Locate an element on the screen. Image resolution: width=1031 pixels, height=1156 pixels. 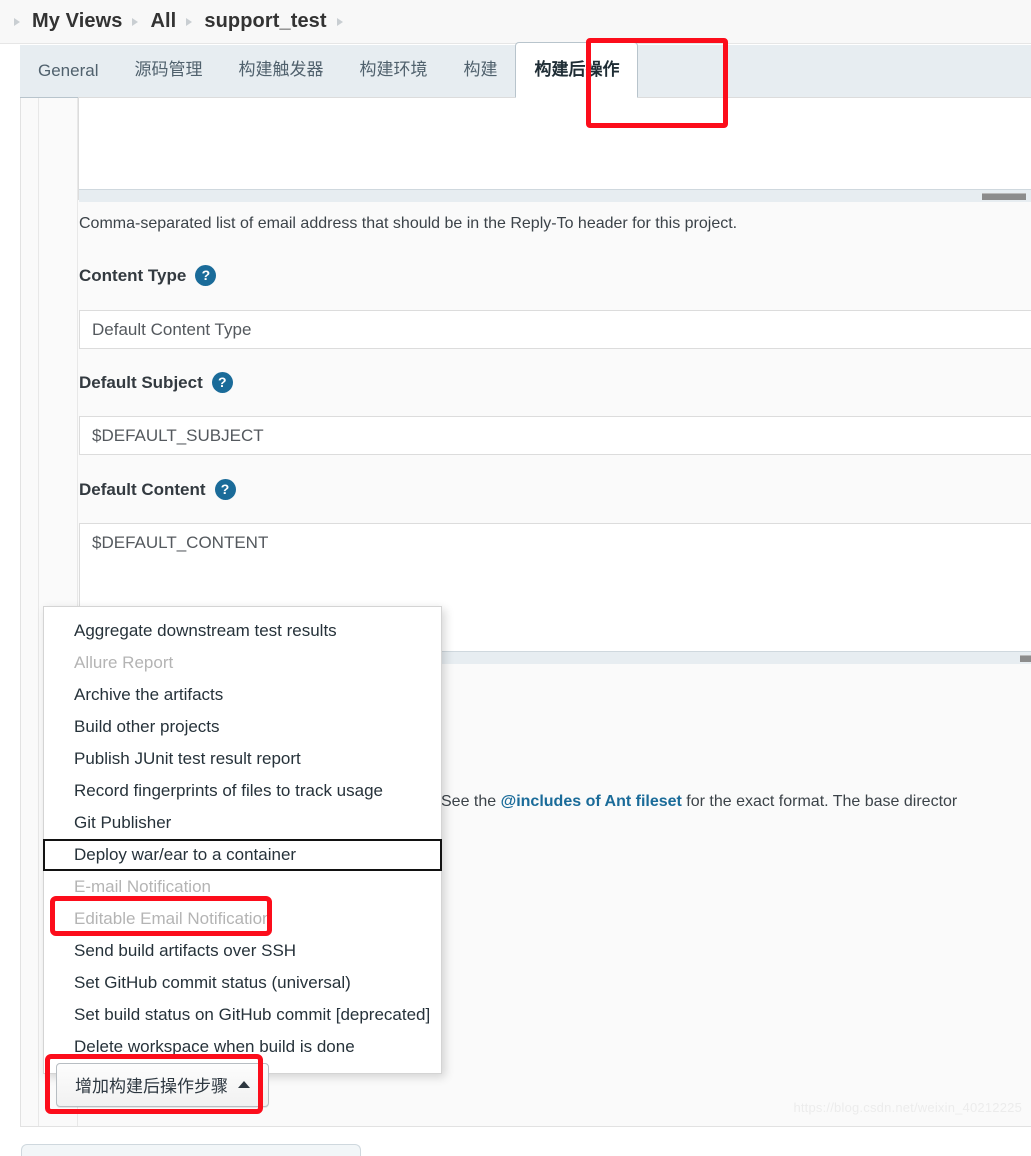
add-post-build-step-label: 增加构建后操作步骤 is located at coordinates (151, 1087).